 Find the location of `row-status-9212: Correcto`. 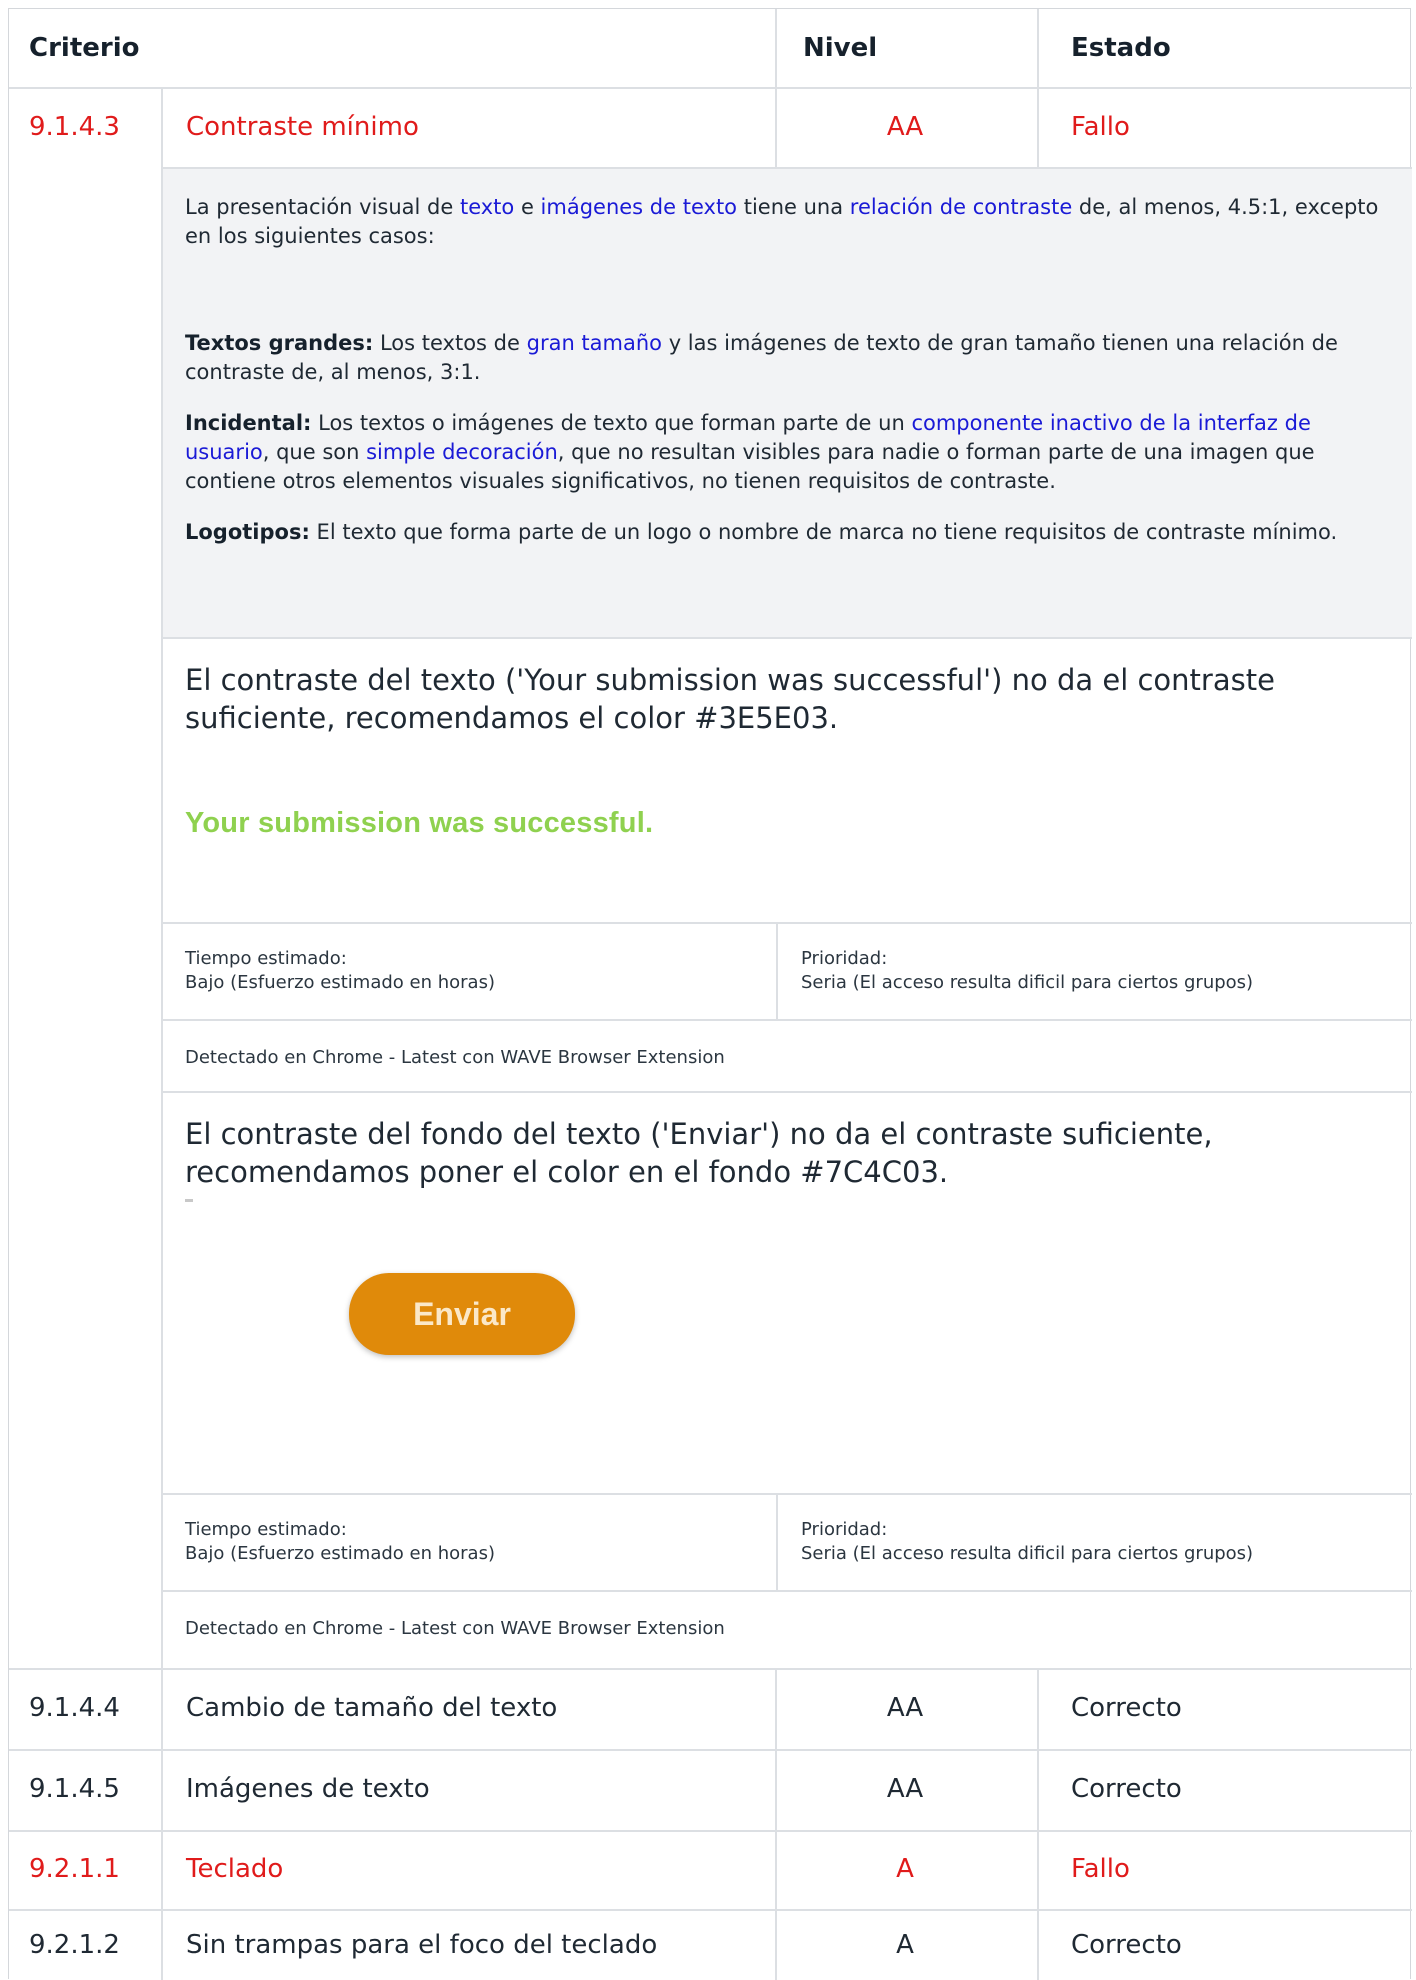

row-status-9212: Correcto is located at coordinates (1126, 1945).